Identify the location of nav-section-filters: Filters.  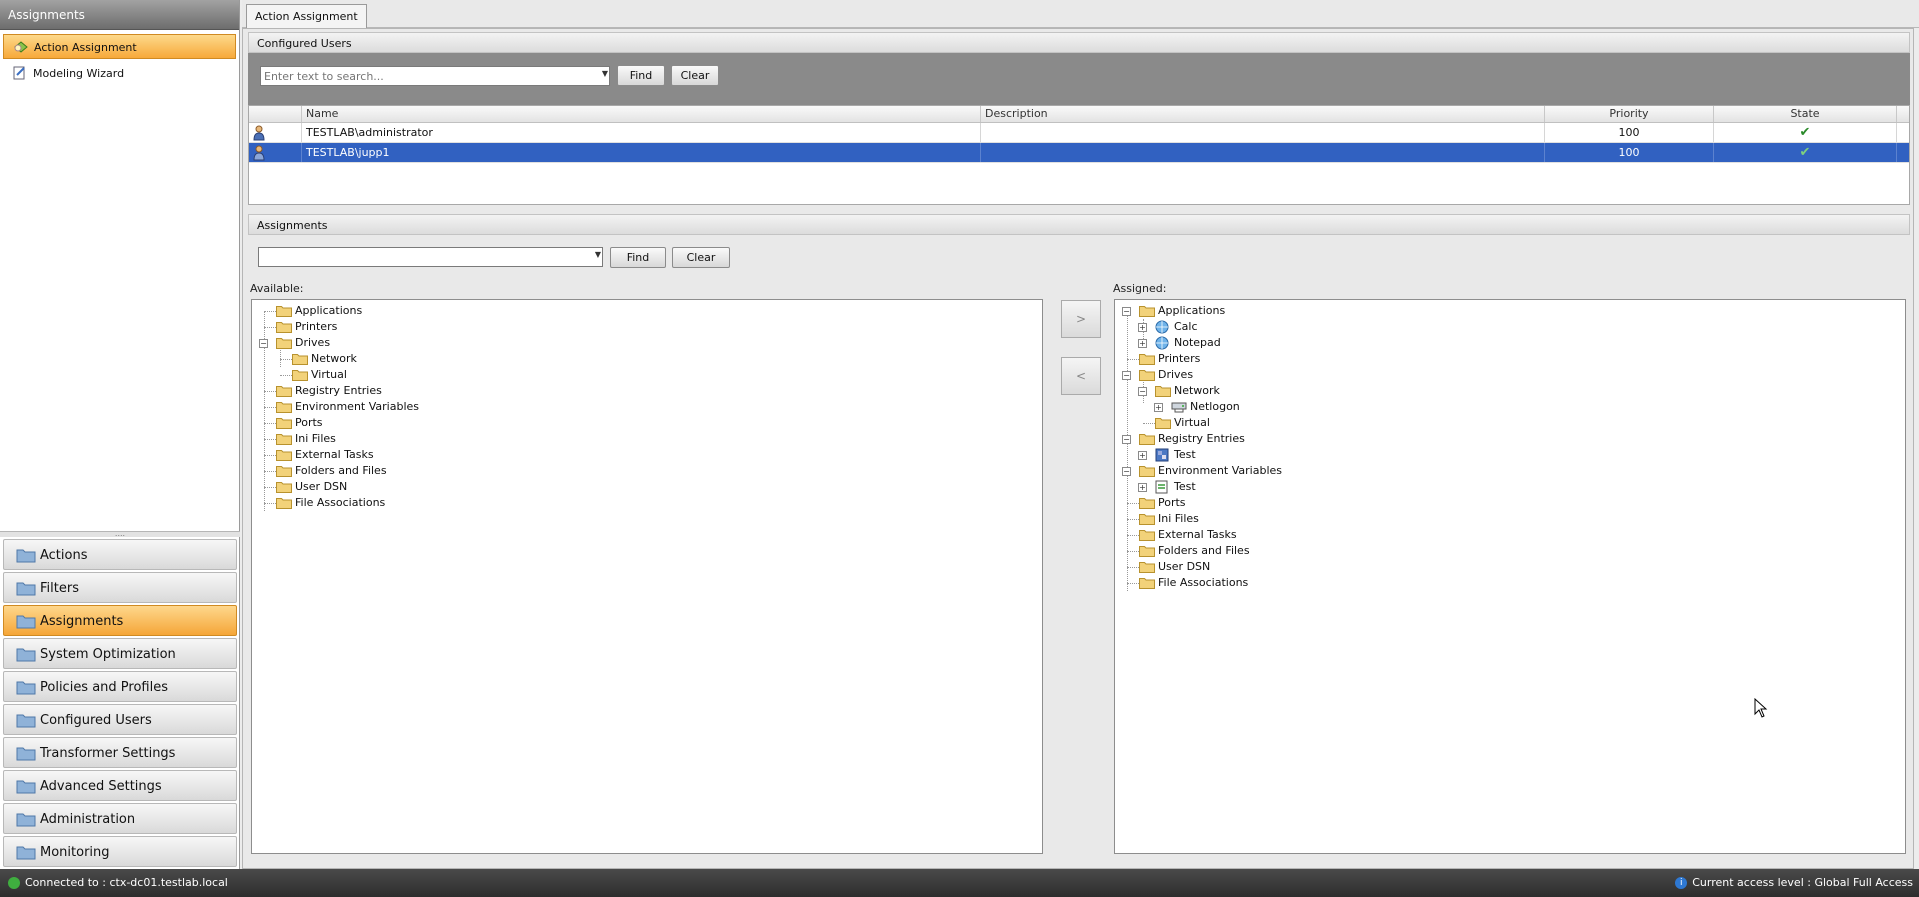
(120, 587).